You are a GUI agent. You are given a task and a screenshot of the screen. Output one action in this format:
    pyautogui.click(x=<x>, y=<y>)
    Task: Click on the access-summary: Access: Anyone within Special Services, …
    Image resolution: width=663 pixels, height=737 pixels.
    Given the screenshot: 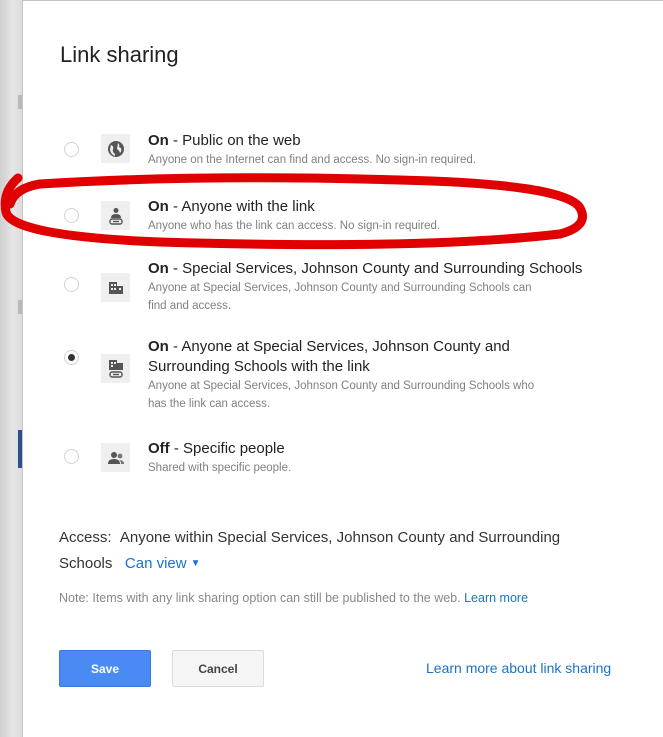 What is the action you would take?
    pyautogui.click(x=351, y=551)
    